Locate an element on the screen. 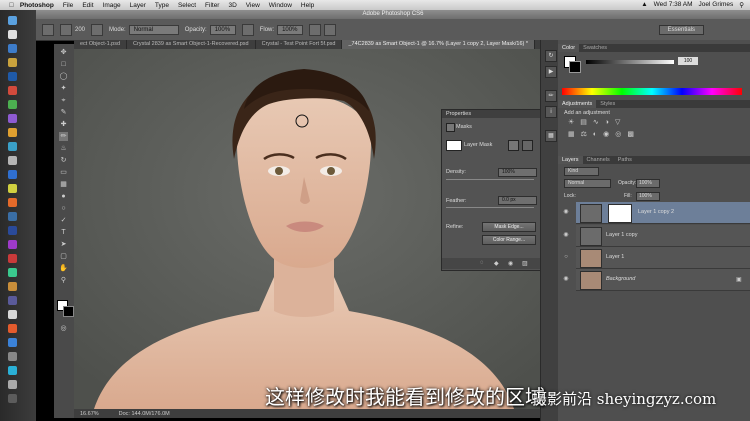  color-lookup-icon: ▩ is located at coordinates (633, 134).